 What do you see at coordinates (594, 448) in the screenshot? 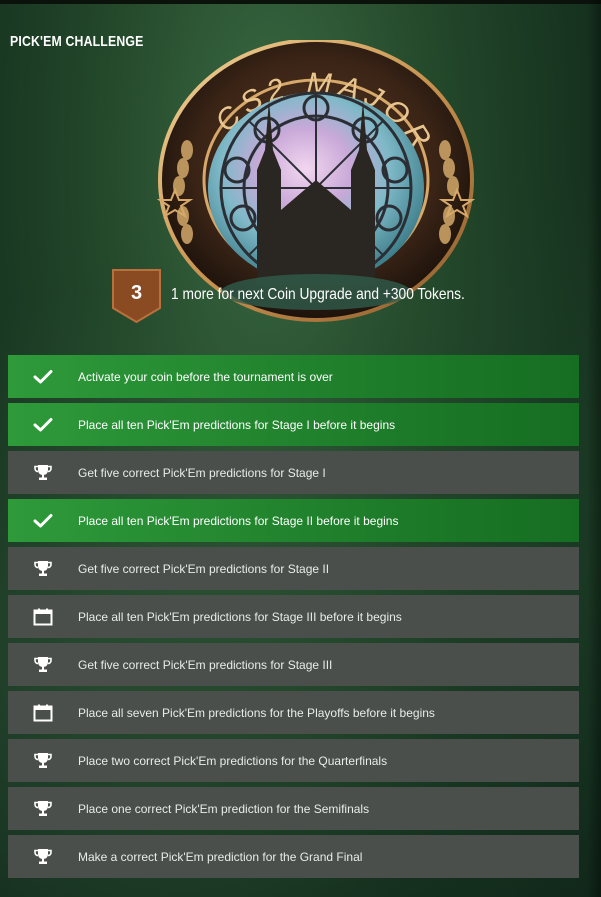
I see `right-shadow` at bounding box center [594, 448].